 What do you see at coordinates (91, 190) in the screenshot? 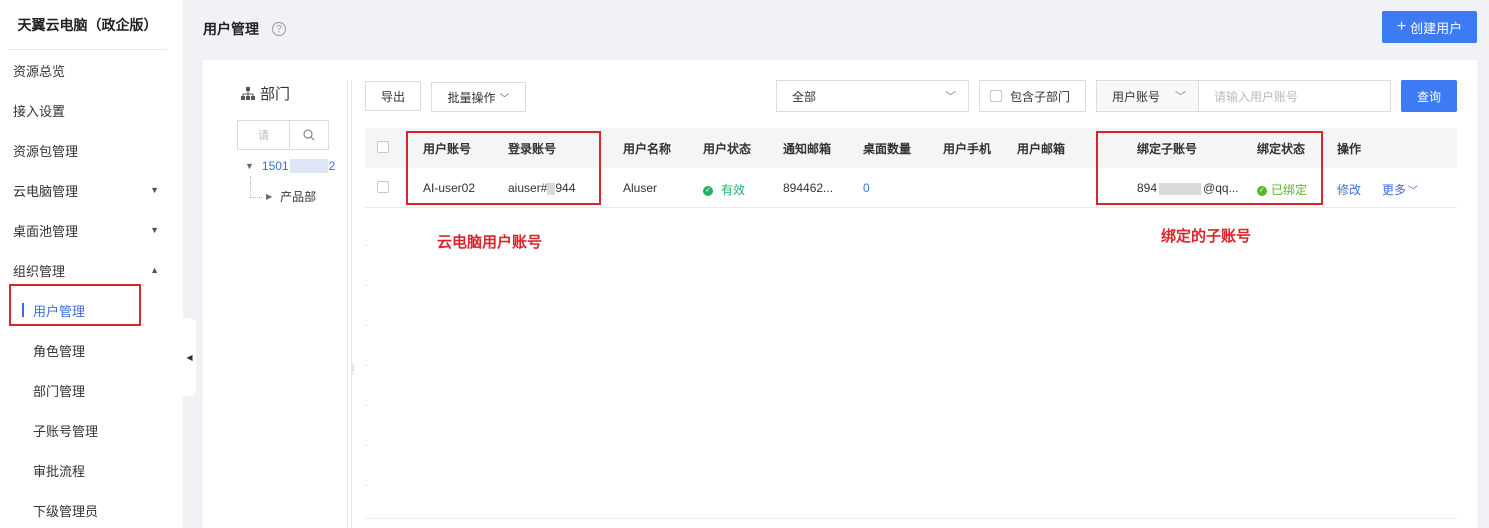
I see `nav-item-cloud-pc: 云电脑管理 ▼` at bounding box center [91, 190].